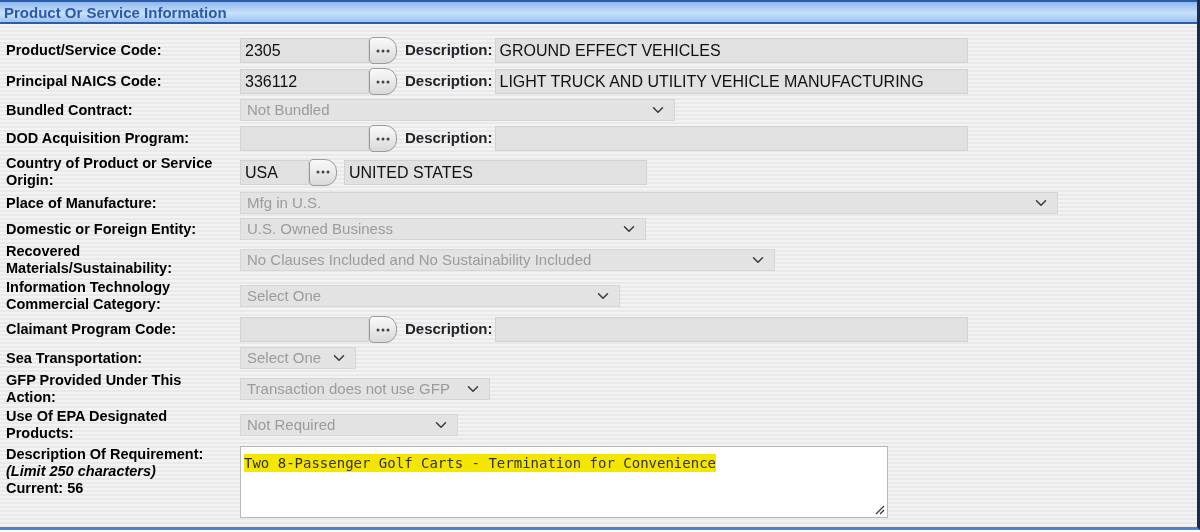 The height and width of the screenshot is (532, 1200). What do you see at coordinates (304, 50) in the screenshot?
I see `code-field: 2305` at bounding box center [304, 50].